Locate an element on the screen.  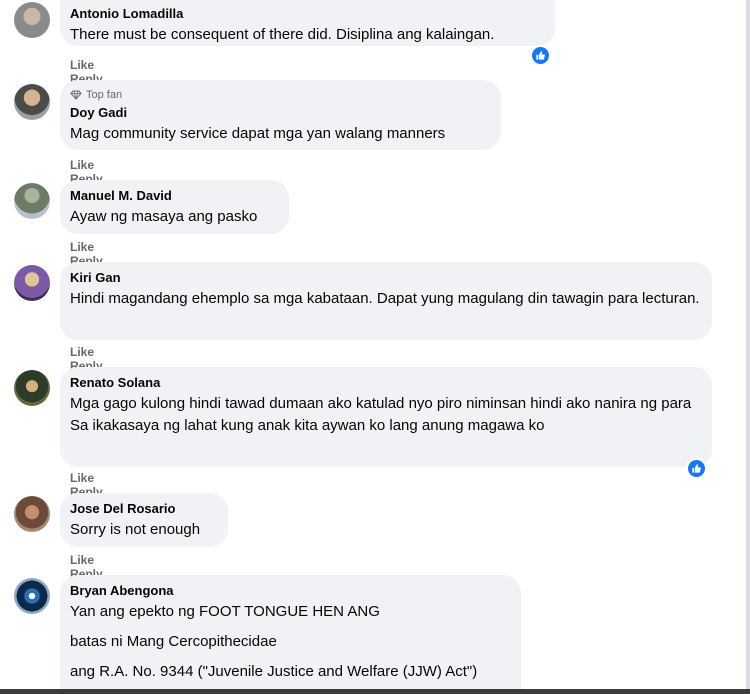
commenter-name: Doy Gadi is located at coordinates (279, 113).